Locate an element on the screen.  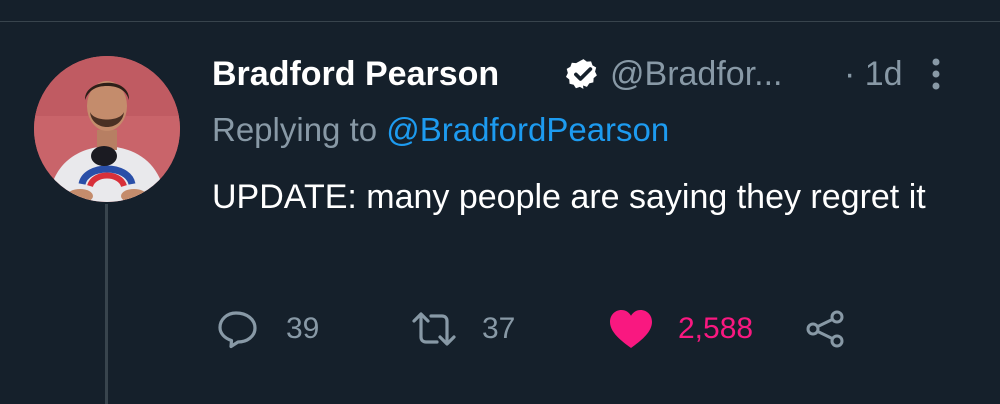
tweet-header: Bradford Pearson @Bradfor... · 1d is located at coordinates (582, 74).